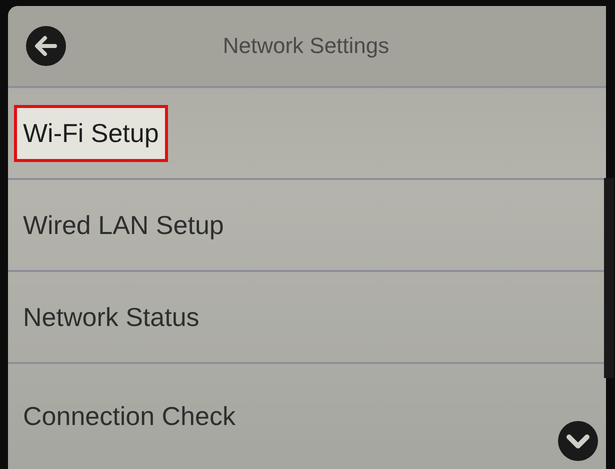 This screenshot has width=615, height=469. I want to click on menu-item: Wired LAN Setup, so click(123, 225).